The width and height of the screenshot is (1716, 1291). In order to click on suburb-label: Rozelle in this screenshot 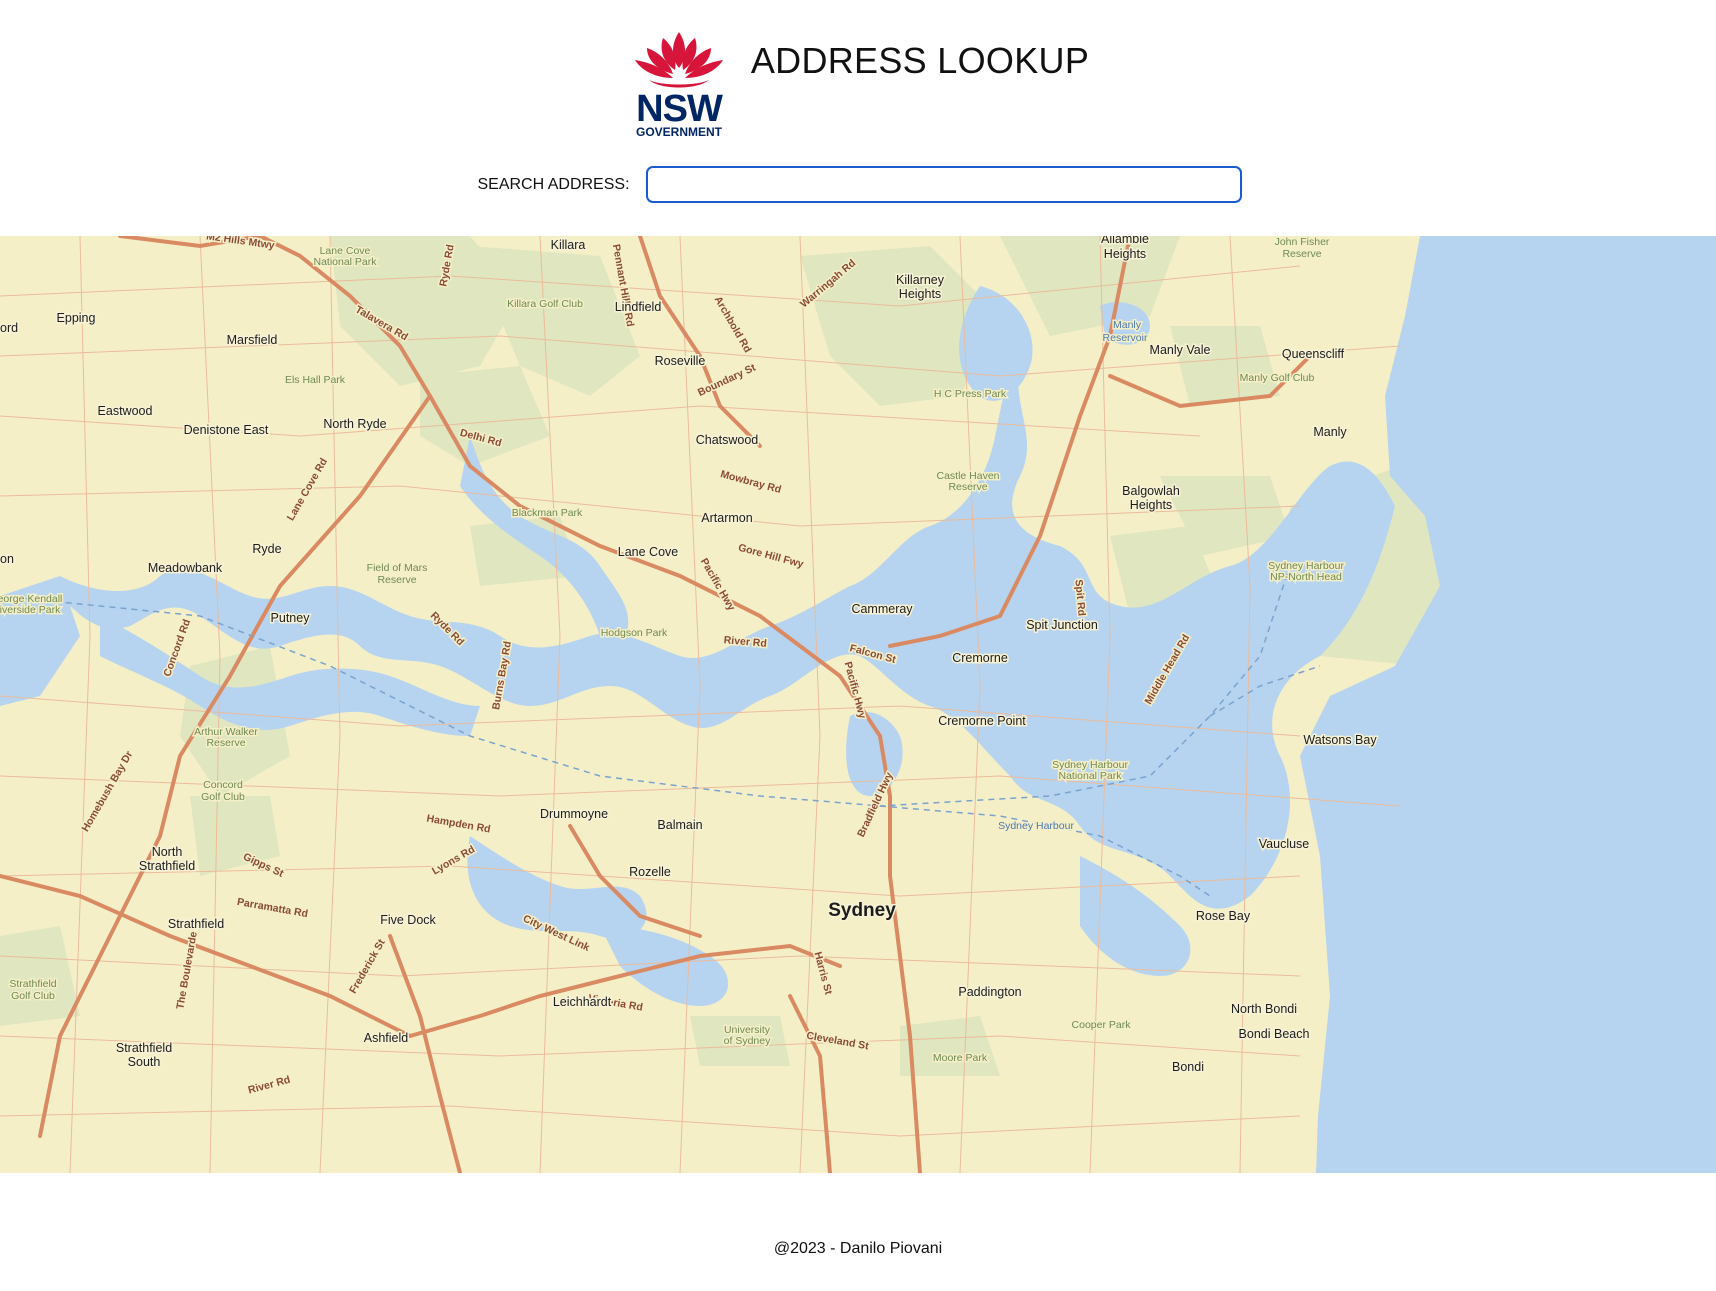, I will do `click(650, 872)`.